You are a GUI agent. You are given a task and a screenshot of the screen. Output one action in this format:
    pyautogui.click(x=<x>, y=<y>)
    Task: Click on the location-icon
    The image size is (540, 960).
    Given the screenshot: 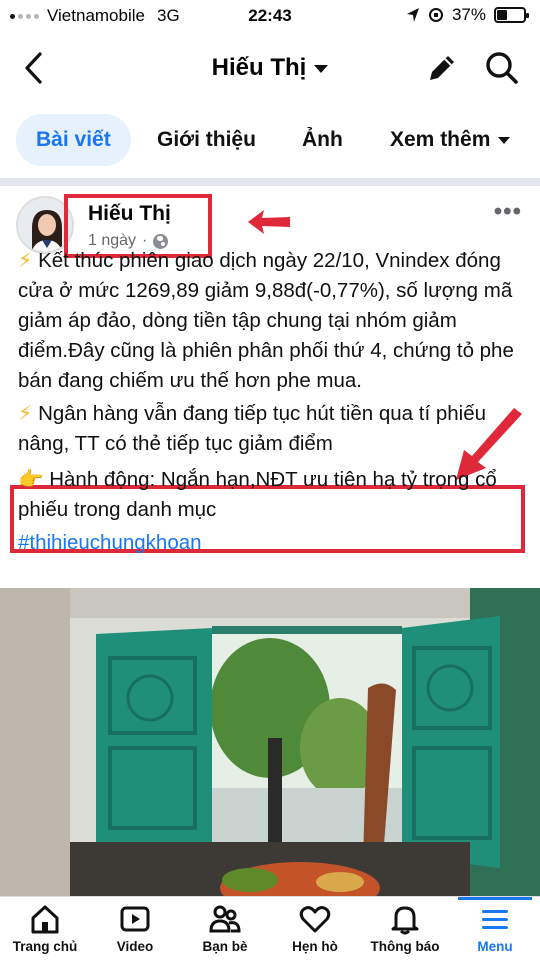 What is the action you would take?
    pyautogui.click(x=412, y=15)
    